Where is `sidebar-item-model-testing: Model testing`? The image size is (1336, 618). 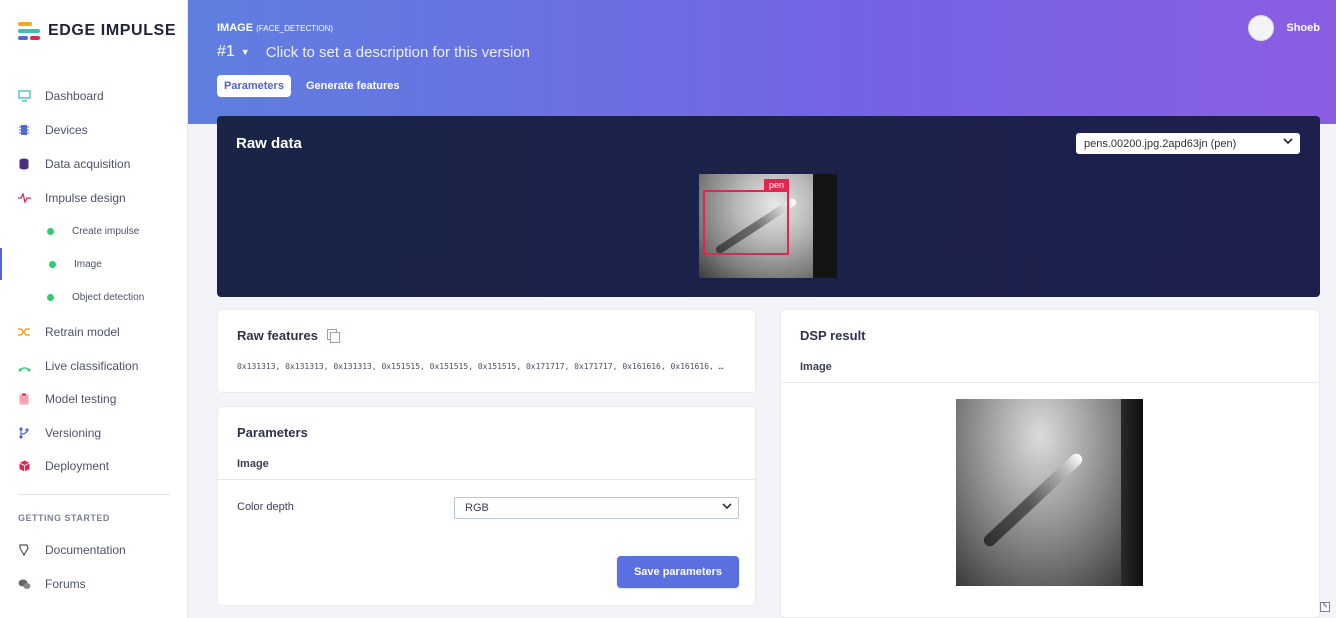
sidebar-item-model-testing: Model testing is located at coordinates (94, 399).